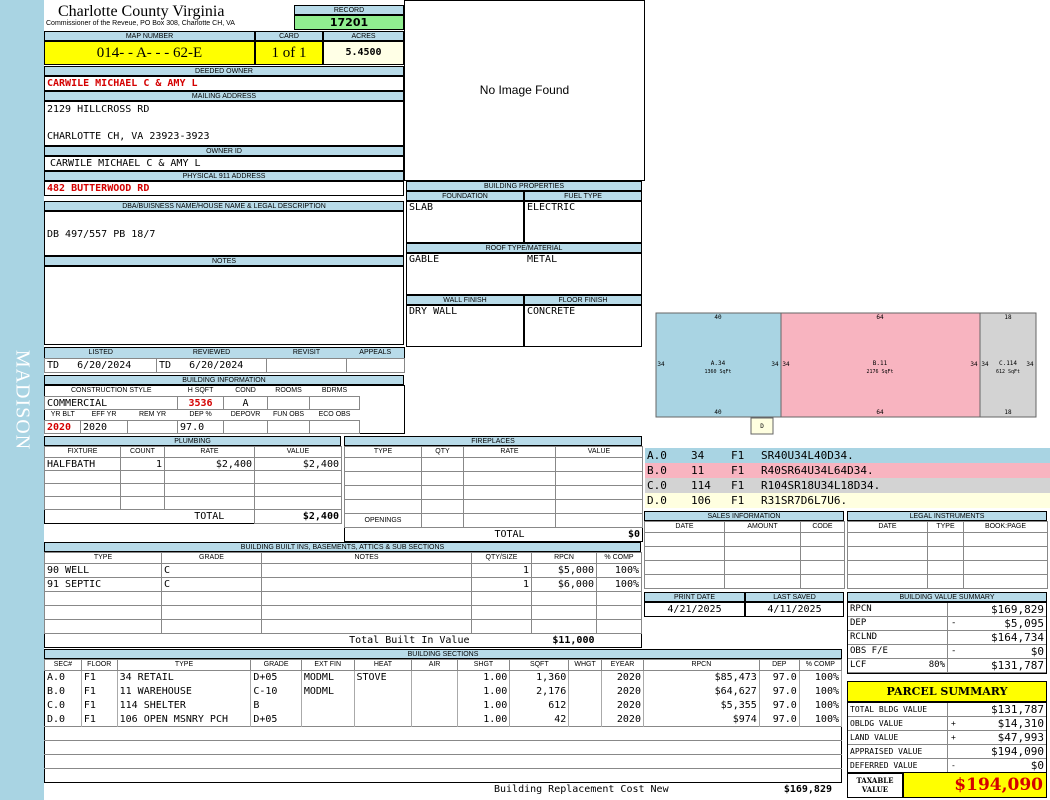 Image resolution: width=1050 pixels, height=800 pixels. I want to click on section-cell: 612, so click(539, 705).